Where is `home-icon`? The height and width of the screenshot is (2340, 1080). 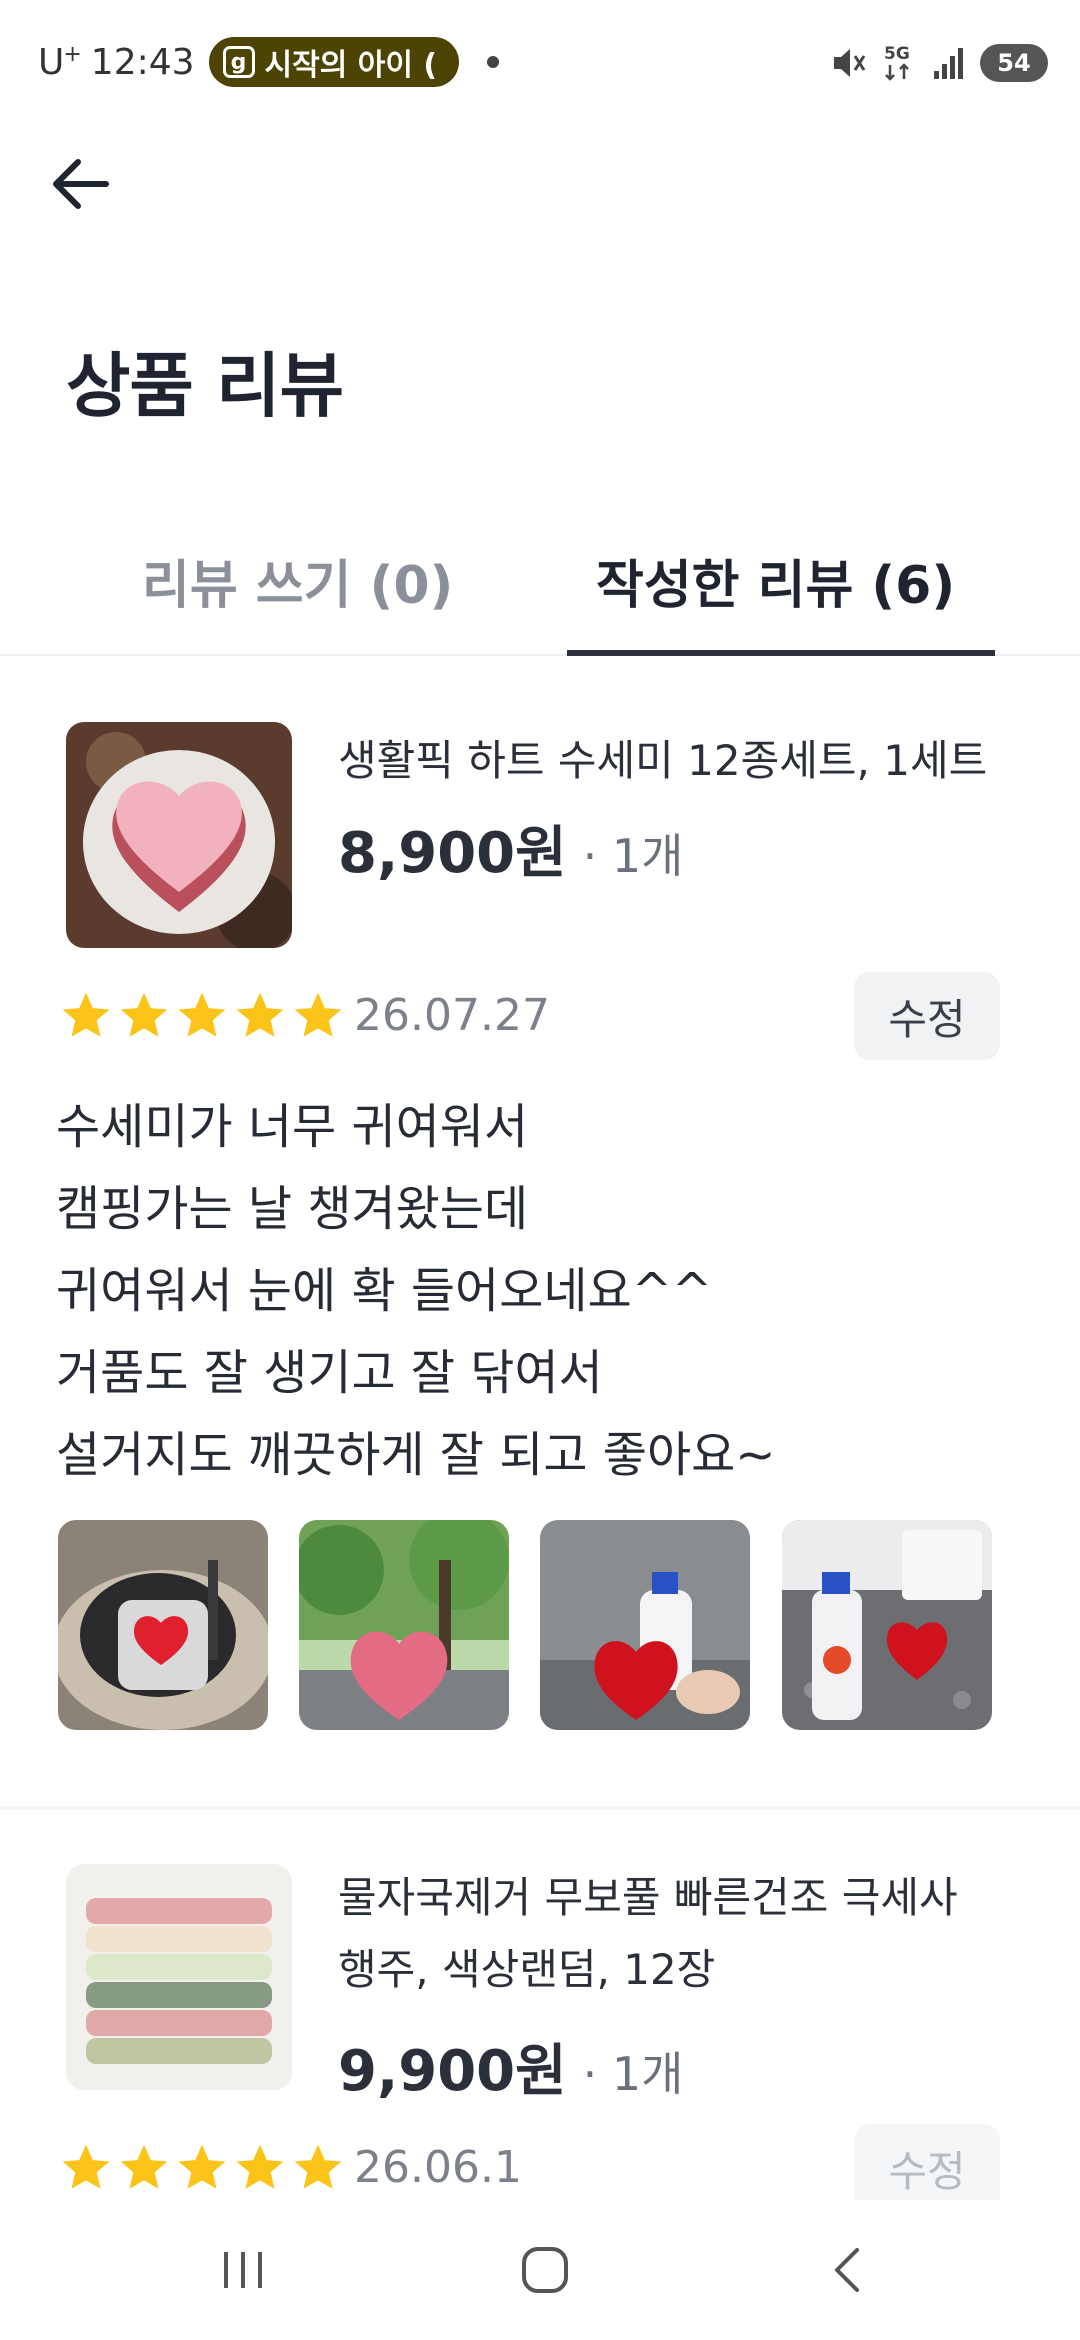 home-icon is located at coordinates (545, 2270).